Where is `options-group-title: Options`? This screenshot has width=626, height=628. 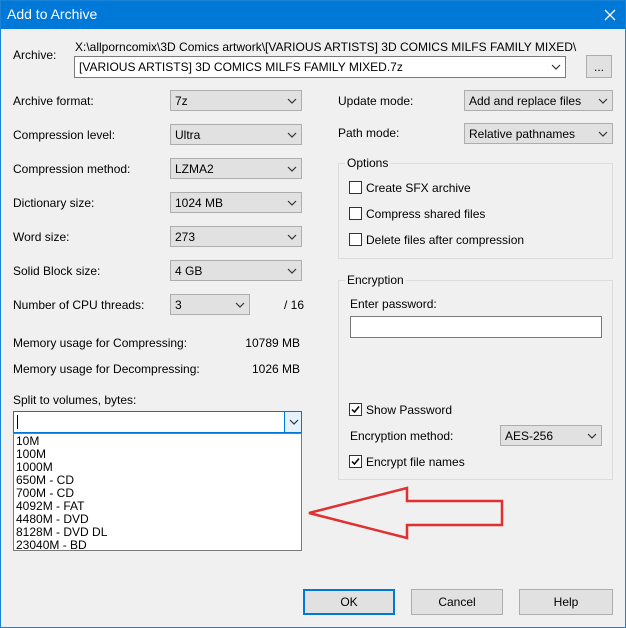 options-group-title: Options is located at coordinates (368, 163).